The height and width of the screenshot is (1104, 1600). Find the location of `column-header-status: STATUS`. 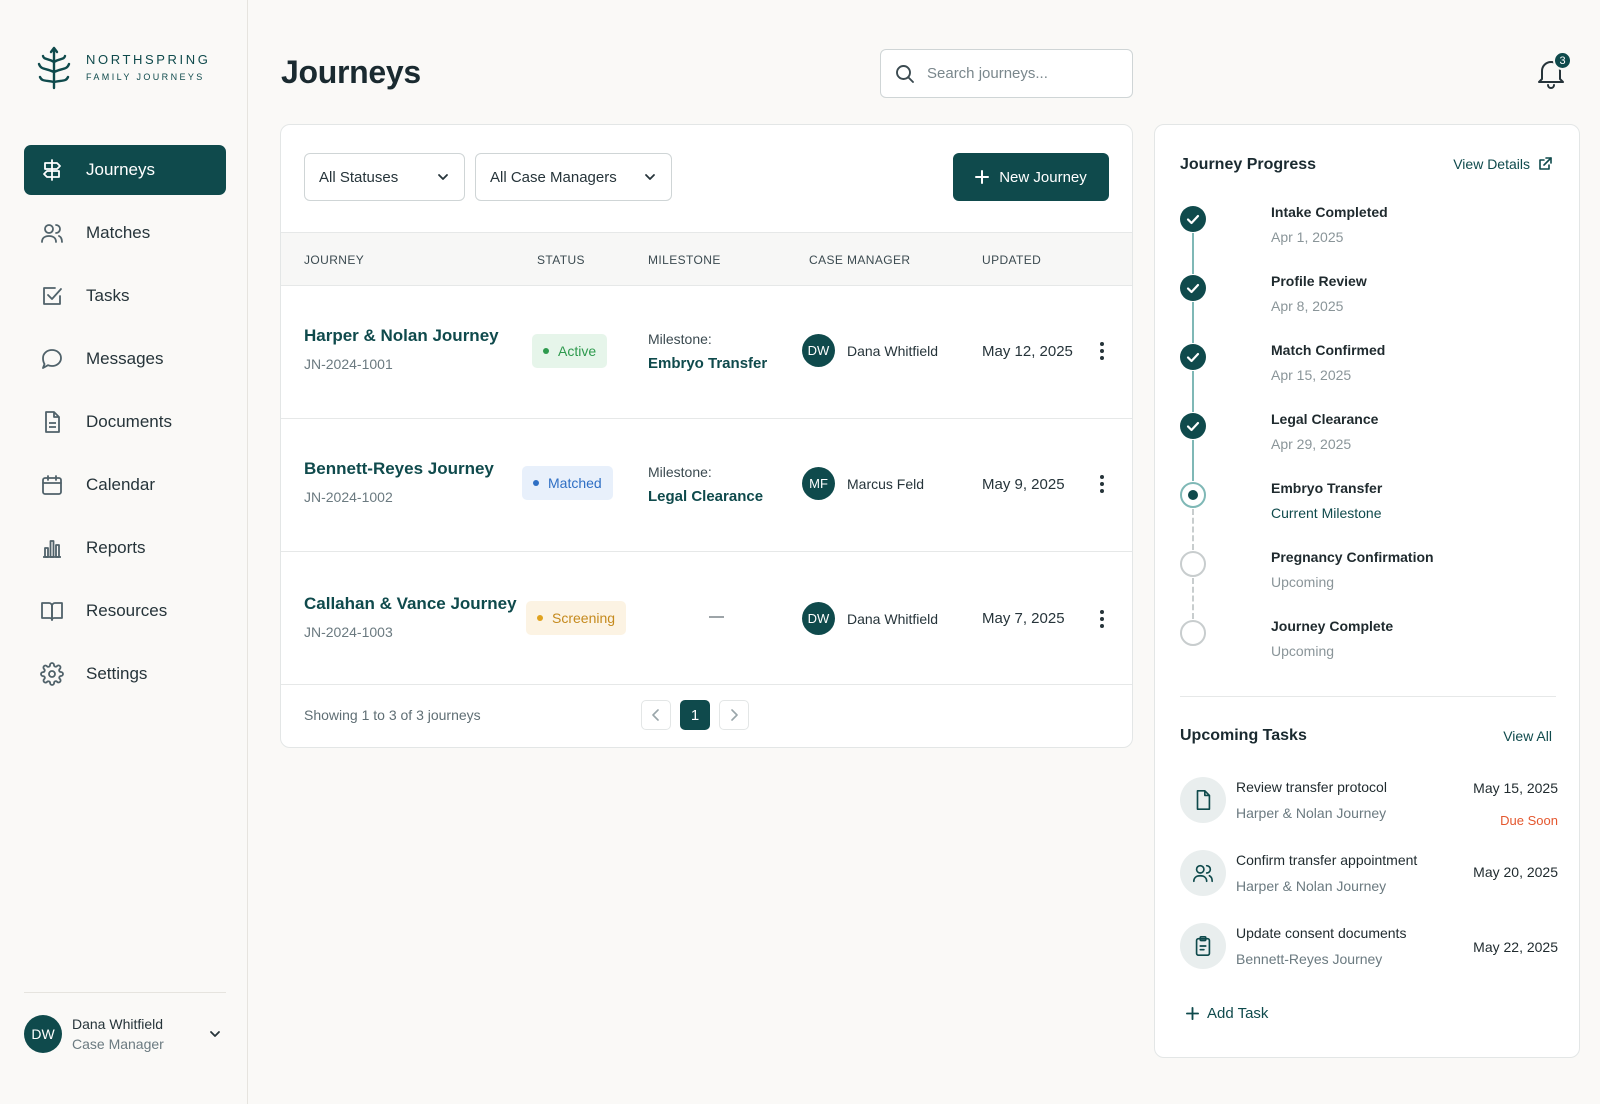

column-header-status: STATUS is located at coordinates (561, 260).